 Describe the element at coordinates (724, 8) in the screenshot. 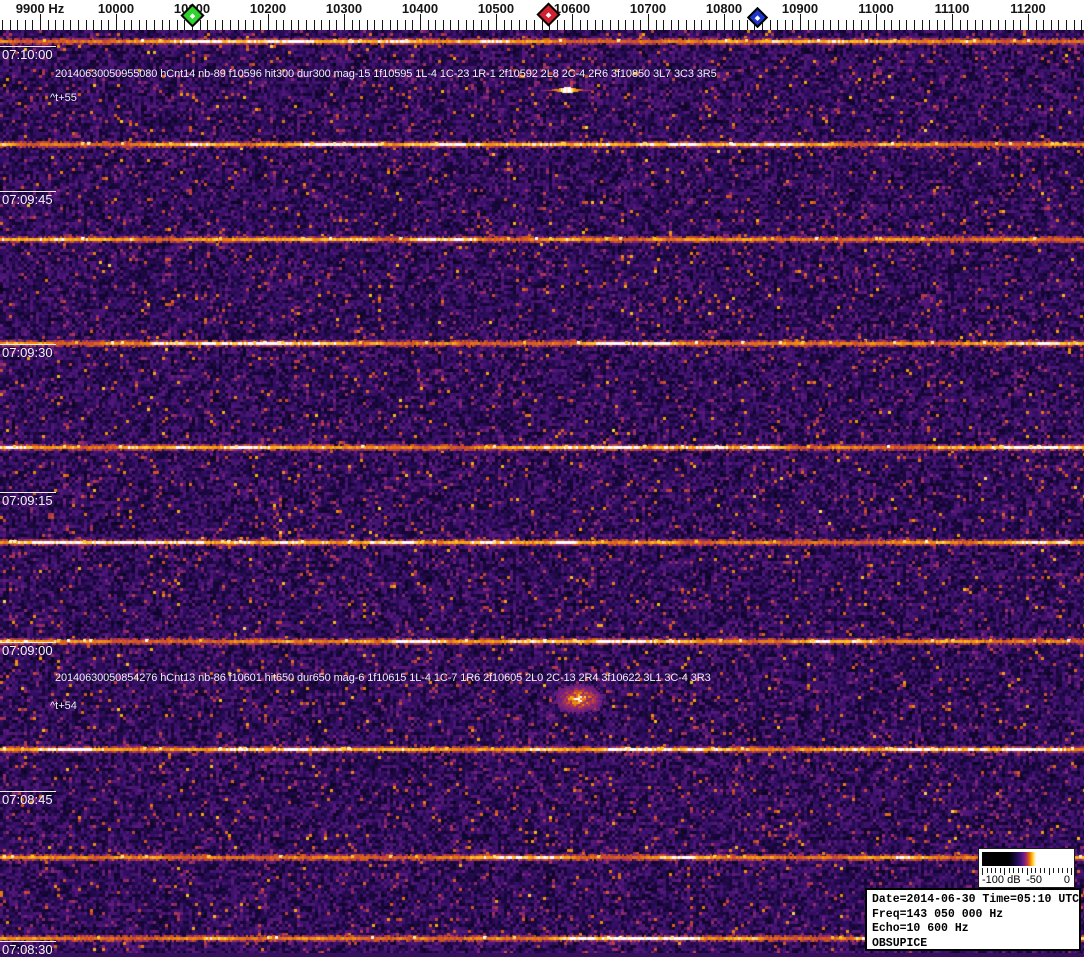

I see `freq-label-10800: 10800` at that location.